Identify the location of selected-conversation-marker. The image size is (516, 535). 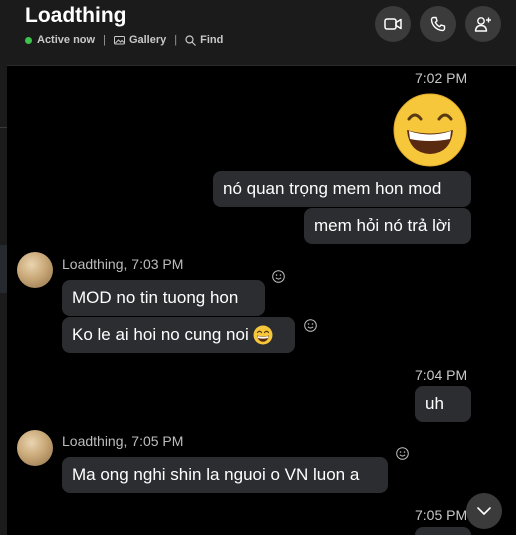
(3, 269).